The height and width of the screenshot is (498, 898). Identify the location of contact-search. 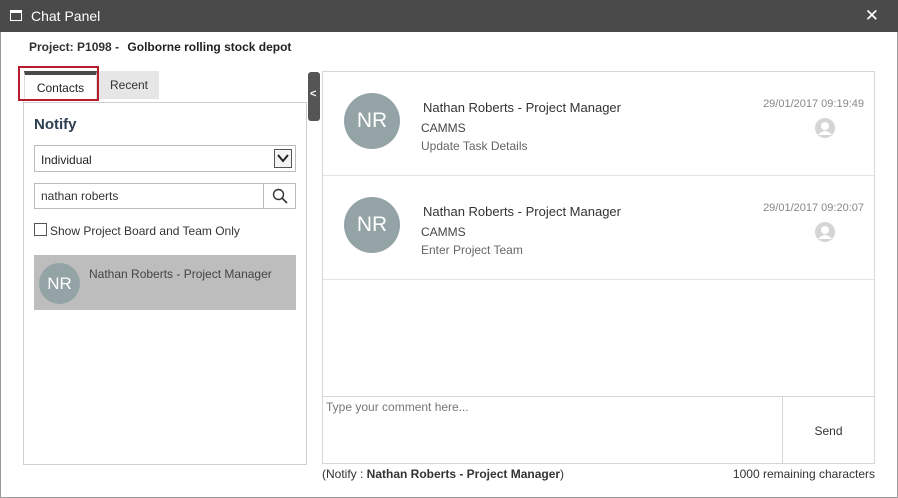
(165, 196).